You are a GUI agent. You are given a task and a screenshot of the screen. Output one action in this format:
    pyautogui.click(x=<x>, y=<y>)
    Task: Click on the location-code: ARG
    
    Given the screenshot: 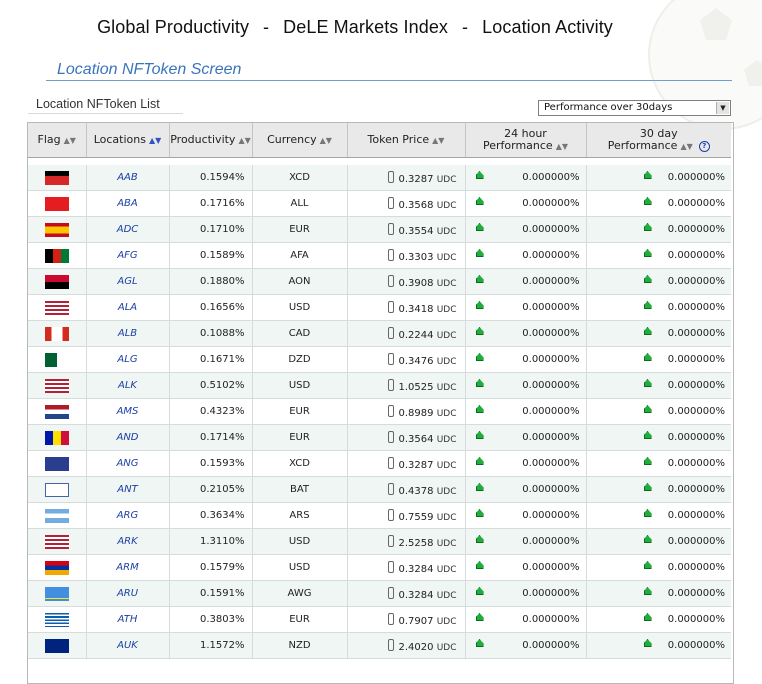 What is the action you would take?
    pyautogui.click(x=128, y=515)
    